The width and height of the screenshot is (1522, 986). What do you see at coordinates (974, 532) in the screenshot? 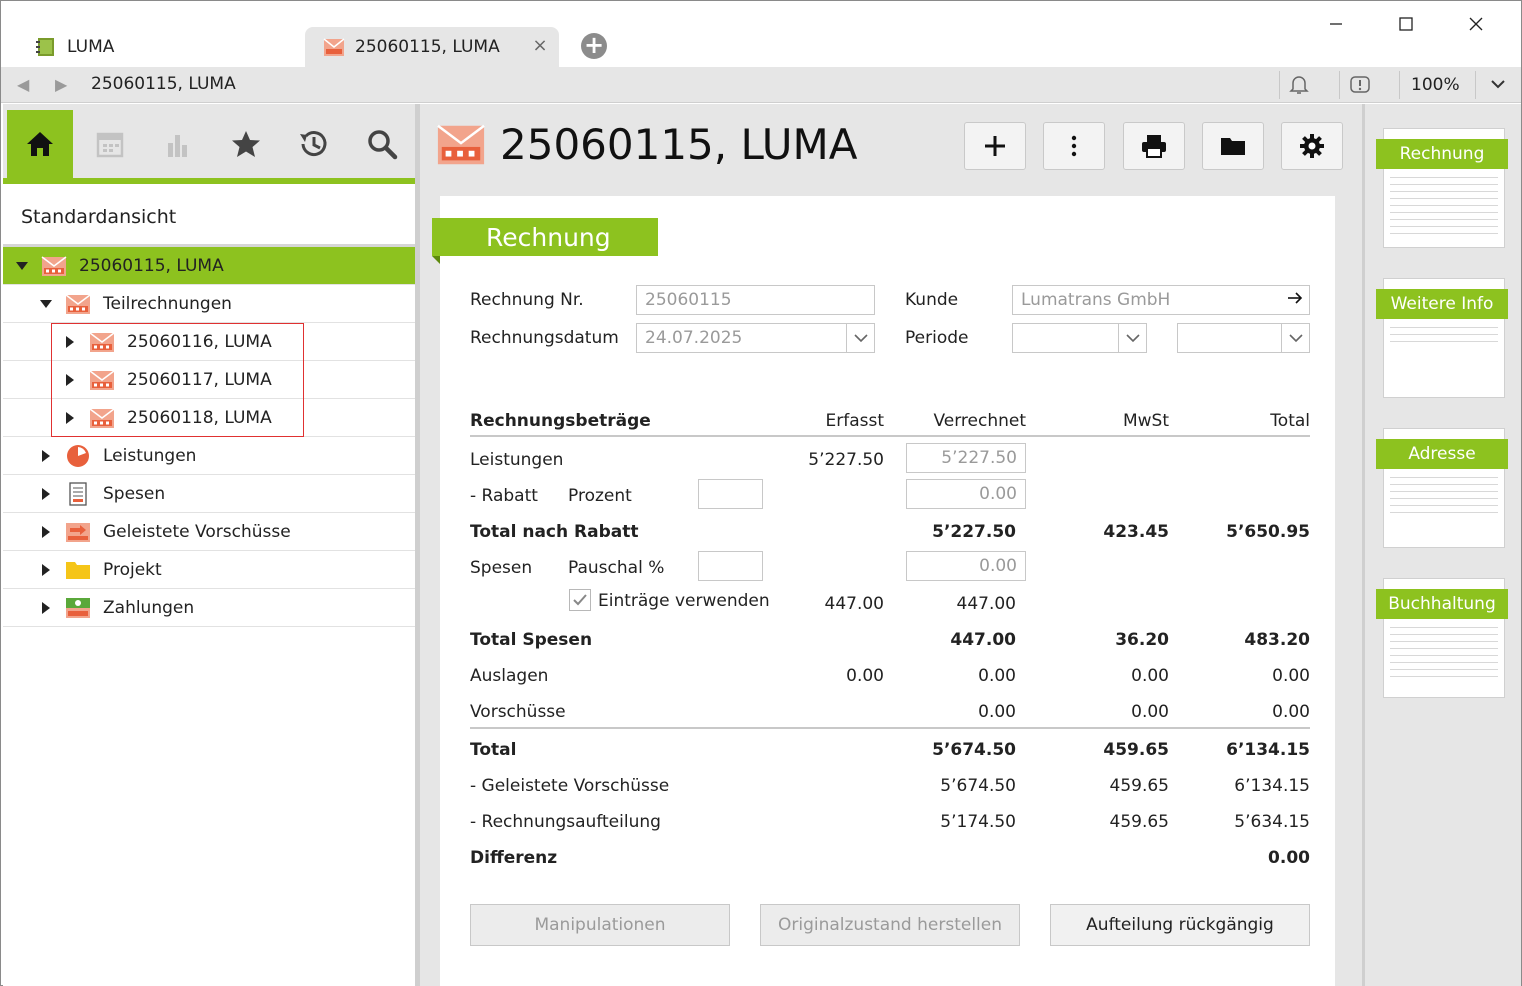
I see `total-nach-rabatt-verrechnet: 5’227.50` at bounding box center [974, 532].